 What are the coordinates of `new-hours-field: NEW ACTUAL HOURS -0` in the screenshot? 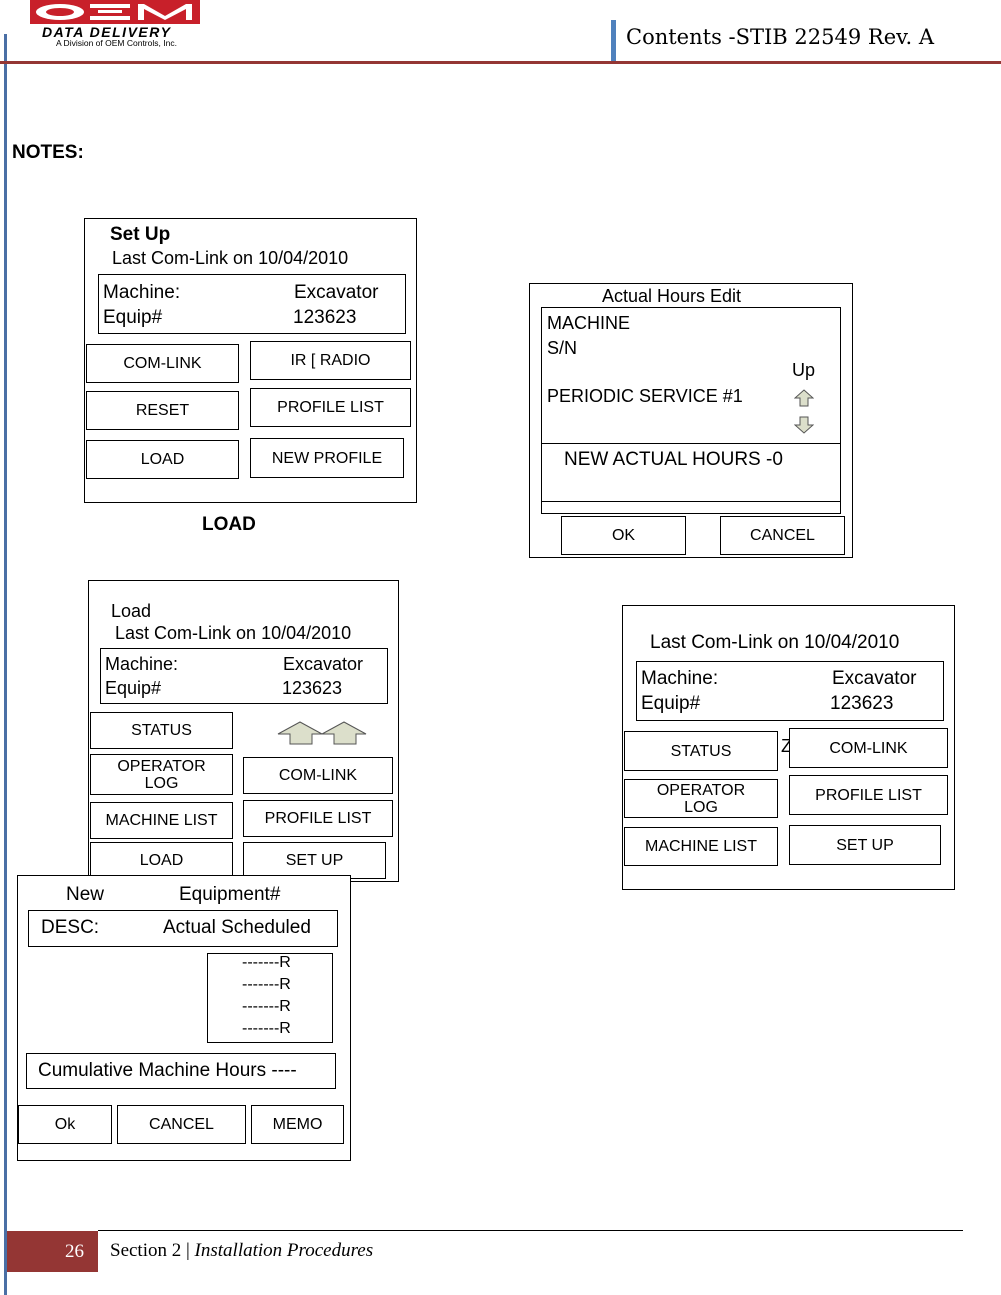 It's located at (691, 472).